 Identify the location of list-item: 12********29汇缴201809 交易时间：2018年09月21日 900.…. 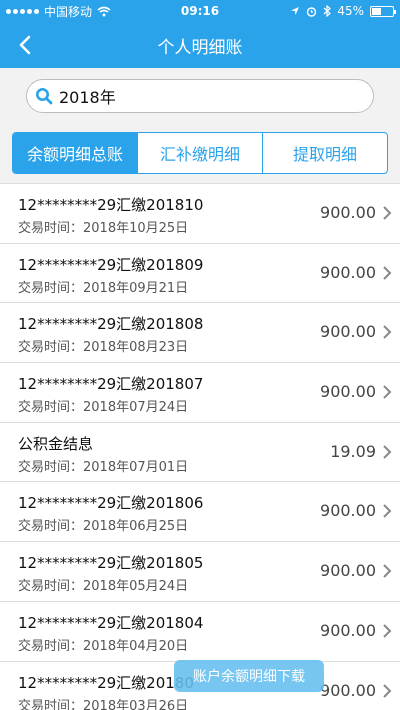
(200, 272).